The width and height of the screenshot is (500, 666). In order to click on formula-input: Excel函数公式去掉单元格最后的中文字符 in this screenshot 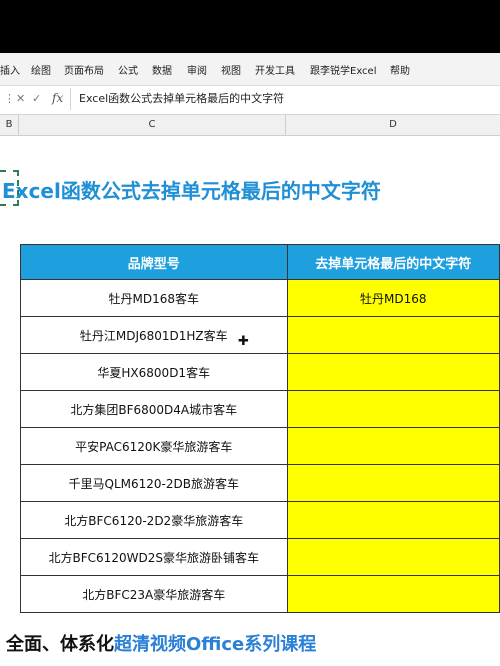, I will do `click(284, 99)`.